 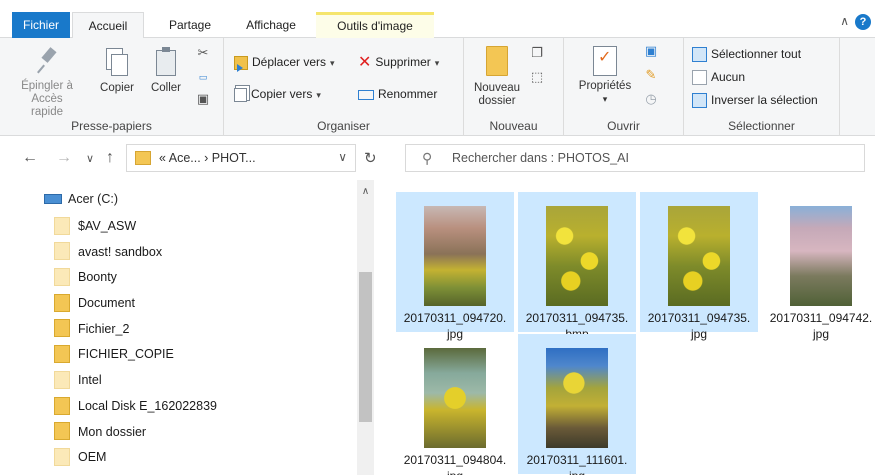 I want to click on help-icon: ?, so click(x=863, y=22).